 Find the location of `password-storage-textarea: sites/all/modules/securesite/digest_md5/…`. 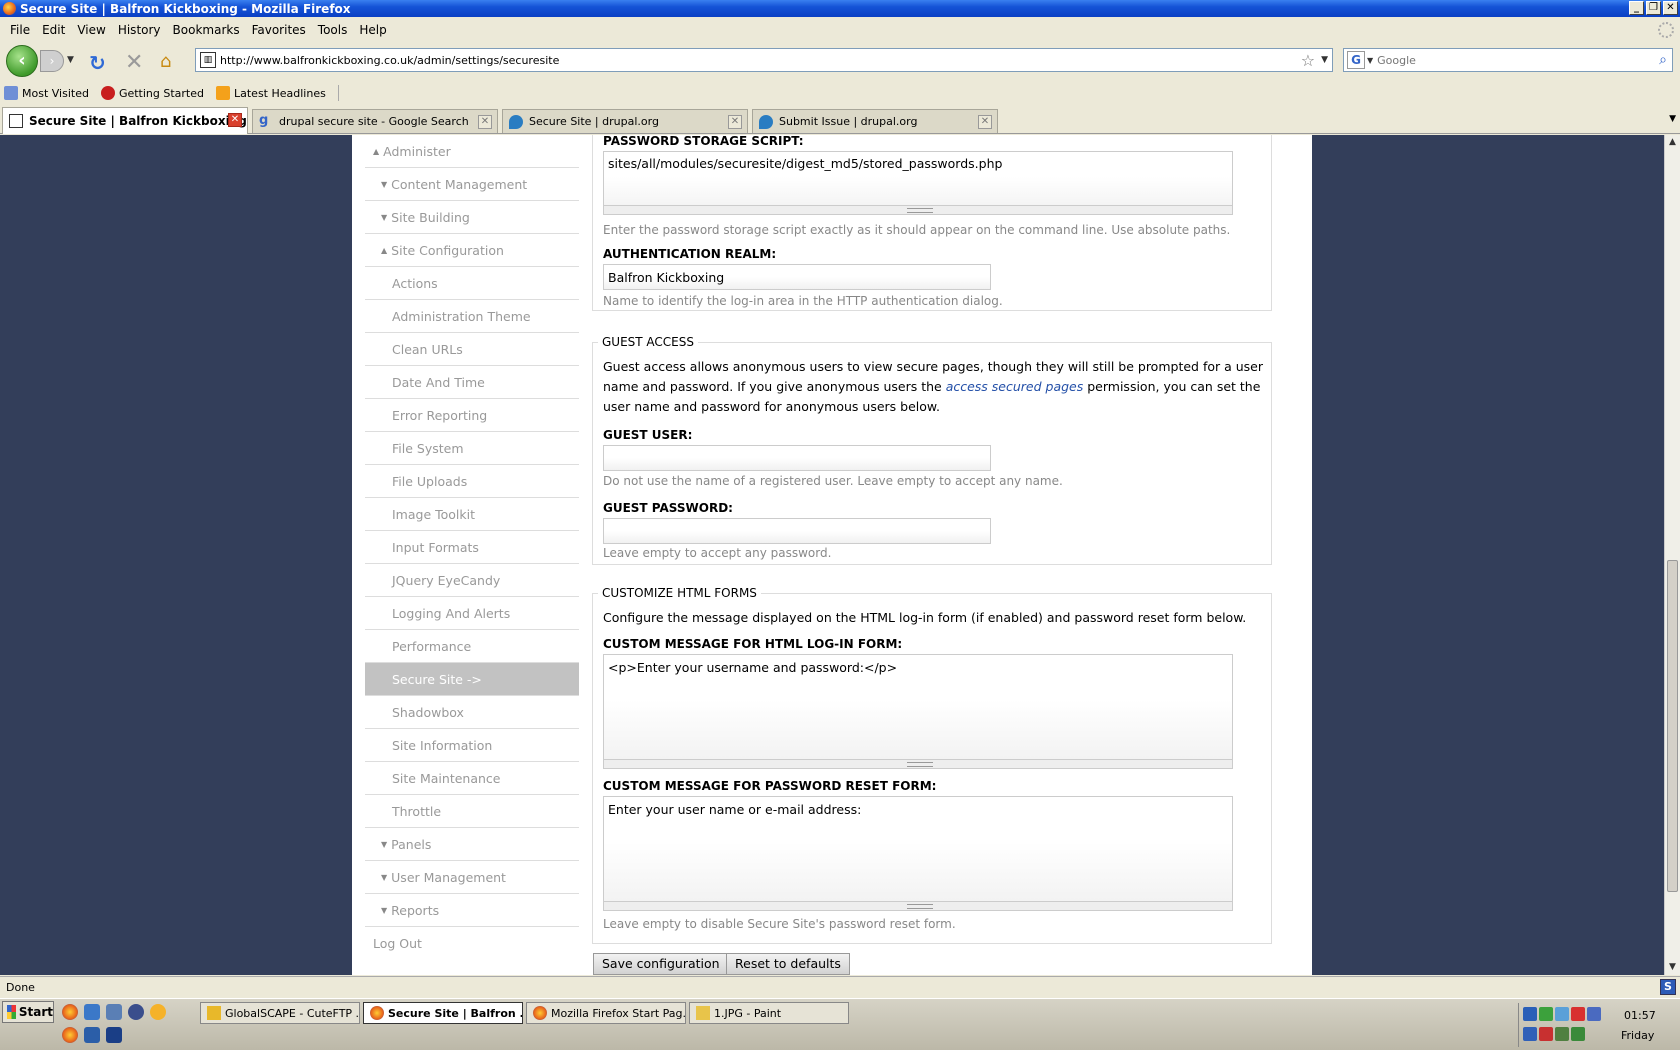

password-storage-textarea: sites/all/modules/securesite/digest_md5/… is located at coordinates (918, 183).